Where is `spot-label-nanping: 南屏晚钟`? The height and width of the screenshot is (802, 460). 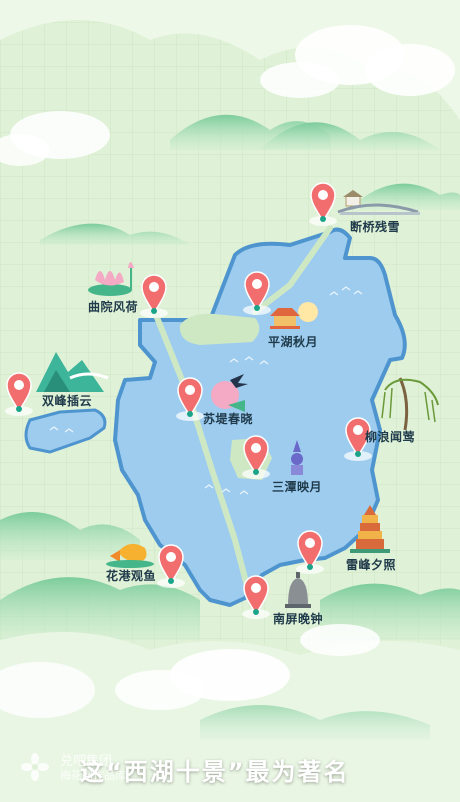
spot-label-nanping: 南屏晚钟 is located at coordinates (298, 618).